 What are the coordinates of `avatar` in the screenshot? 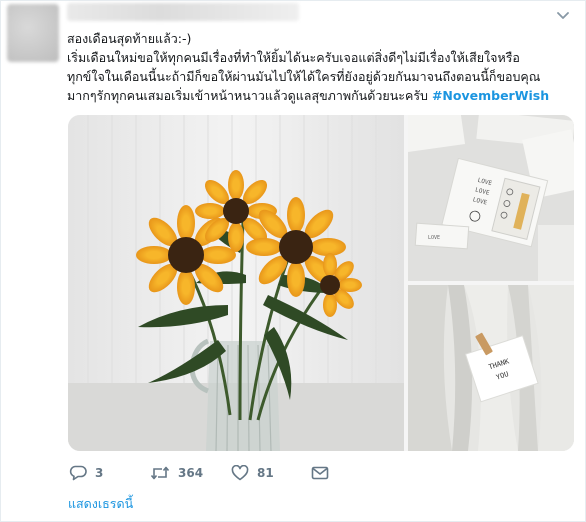 It's located at (33, 33).